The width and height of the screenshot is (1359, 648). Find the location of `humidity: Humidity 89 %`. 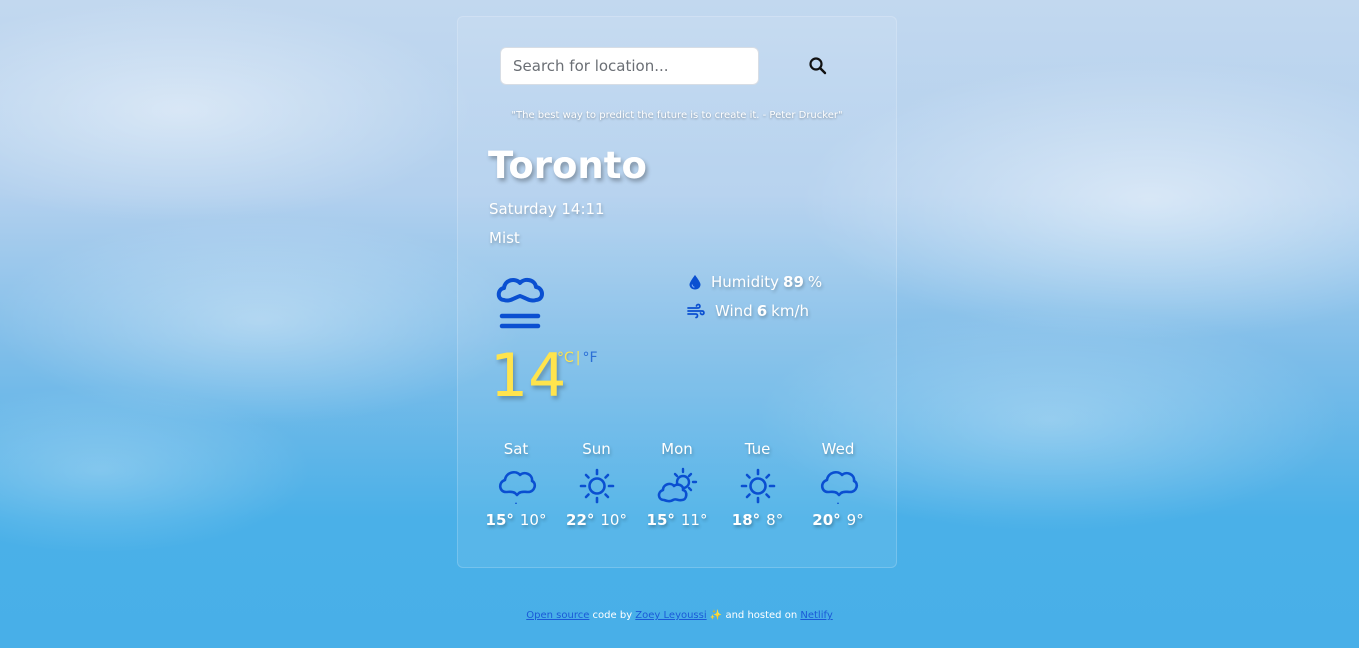

humidity: Humidity 89 % is located at coordinates (754, 282).